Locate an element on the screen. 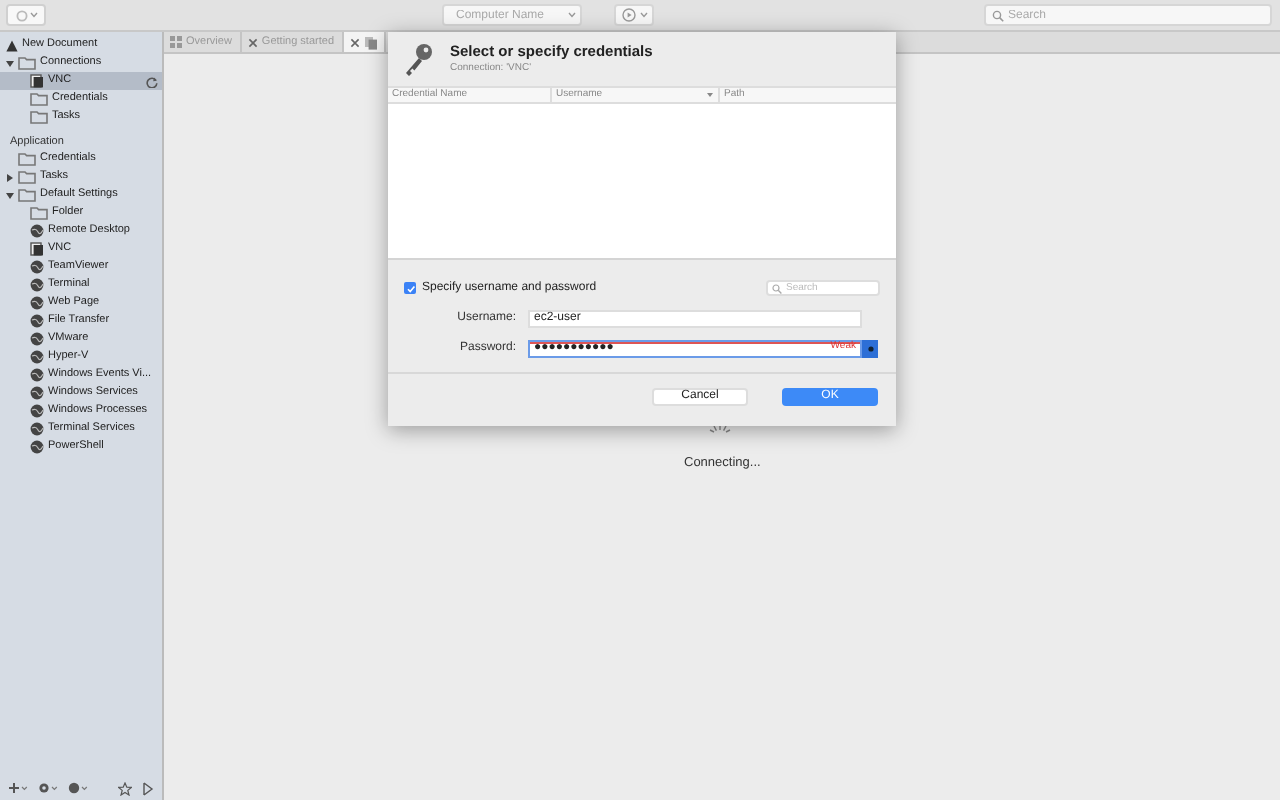  password-menu-button is located at coordinates (870, 348).